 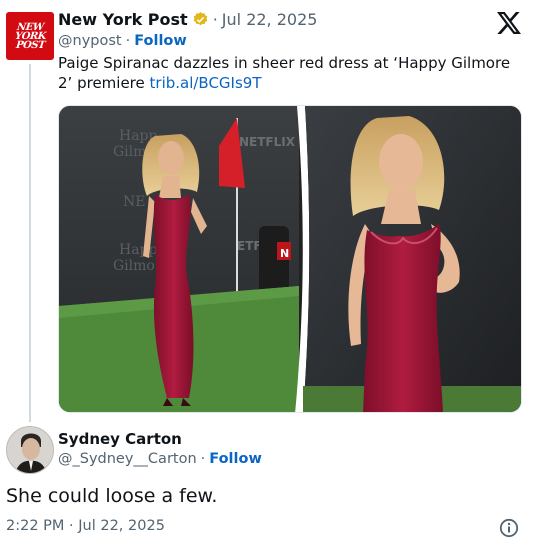 What do you see at coordinates (85, 526) in the screenshot?
I see `reply-timestamp: 2:22 PM · Jul 22, 2025` at bounding box center [85, 526].